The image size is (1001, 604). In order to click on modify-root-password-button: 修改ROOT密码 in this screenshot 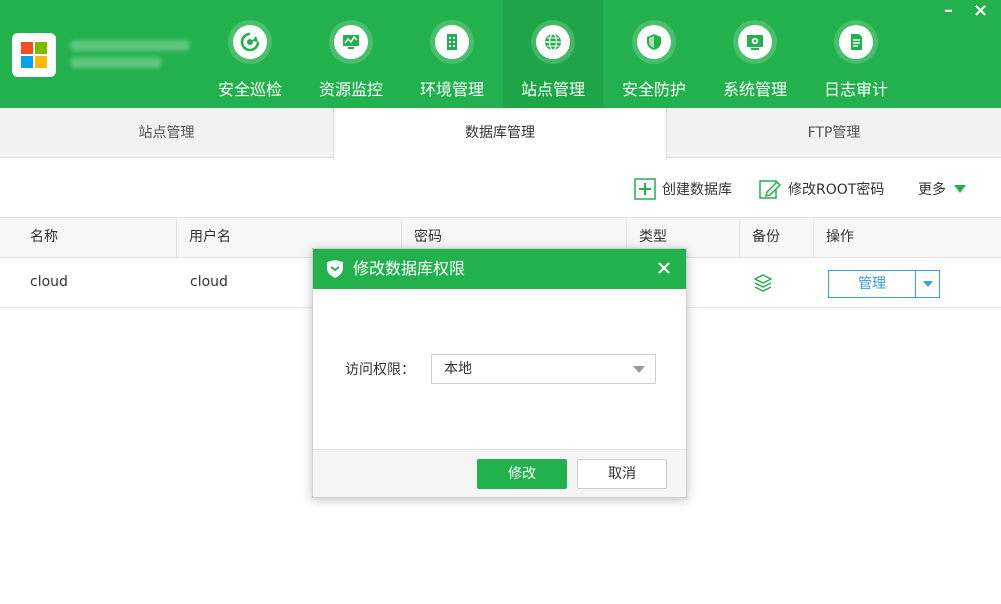, I will do `click(821, 189)`.